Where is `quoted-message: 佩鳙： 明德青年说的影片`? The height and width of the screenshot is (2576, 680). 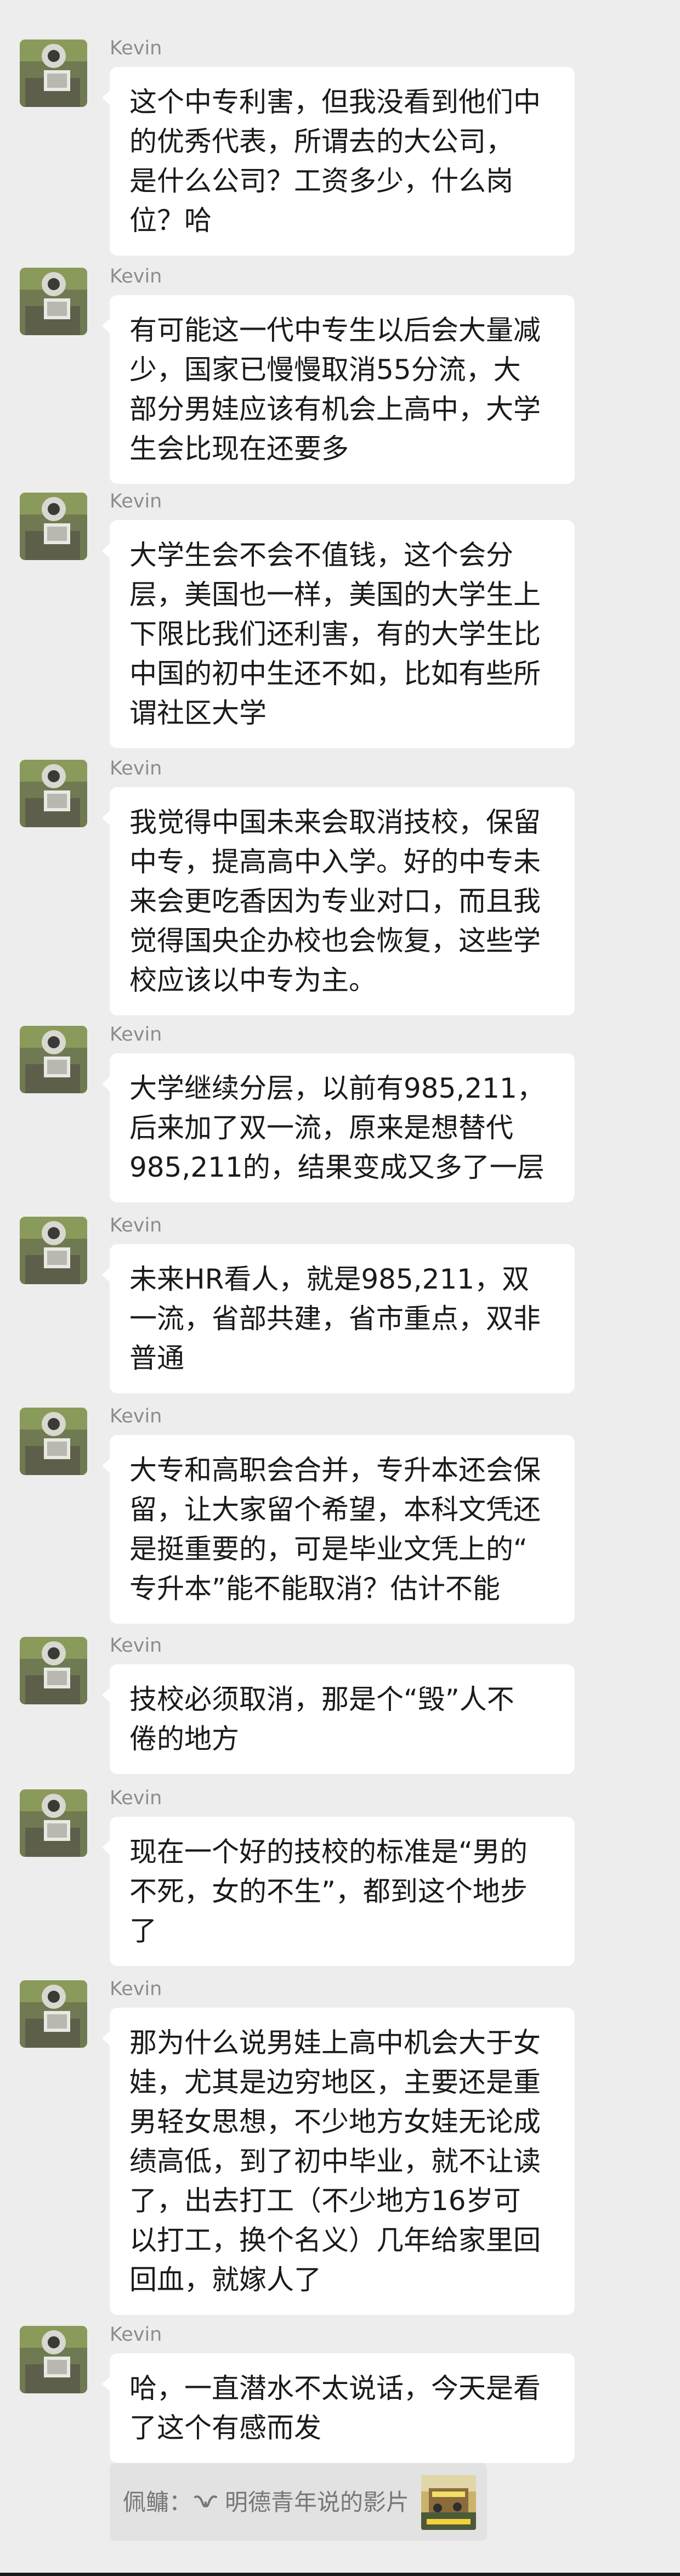 quoted-message: 佩鳙： 明德青年说的影片 is located at coordinates (298, 2502).